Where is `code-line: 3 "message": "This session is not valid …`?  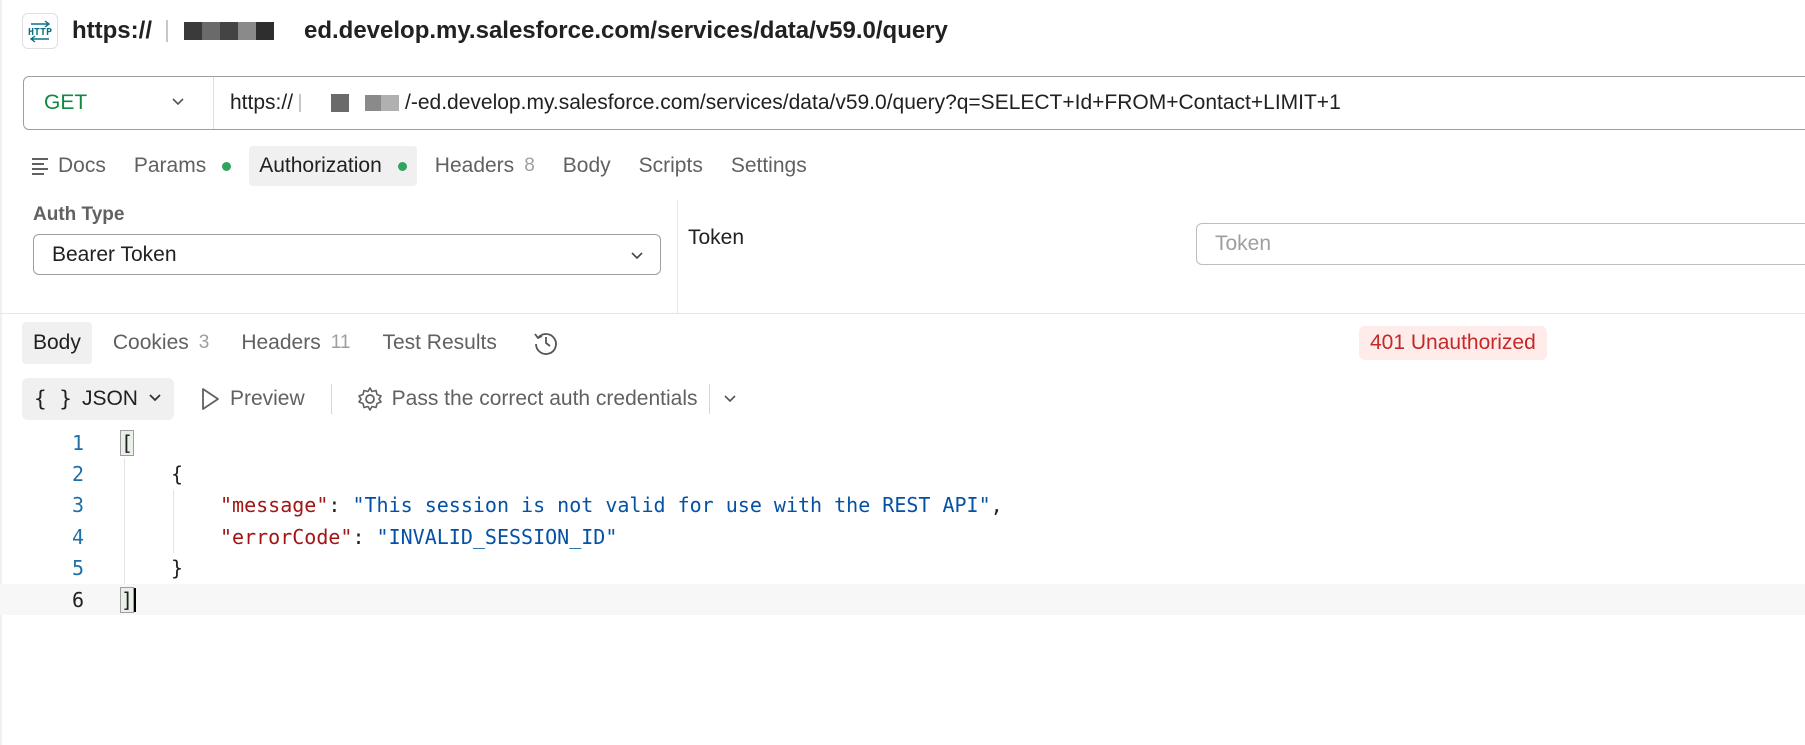 code-line: 3 "message": "This session is not valid … is located at coordinates (902, 505).